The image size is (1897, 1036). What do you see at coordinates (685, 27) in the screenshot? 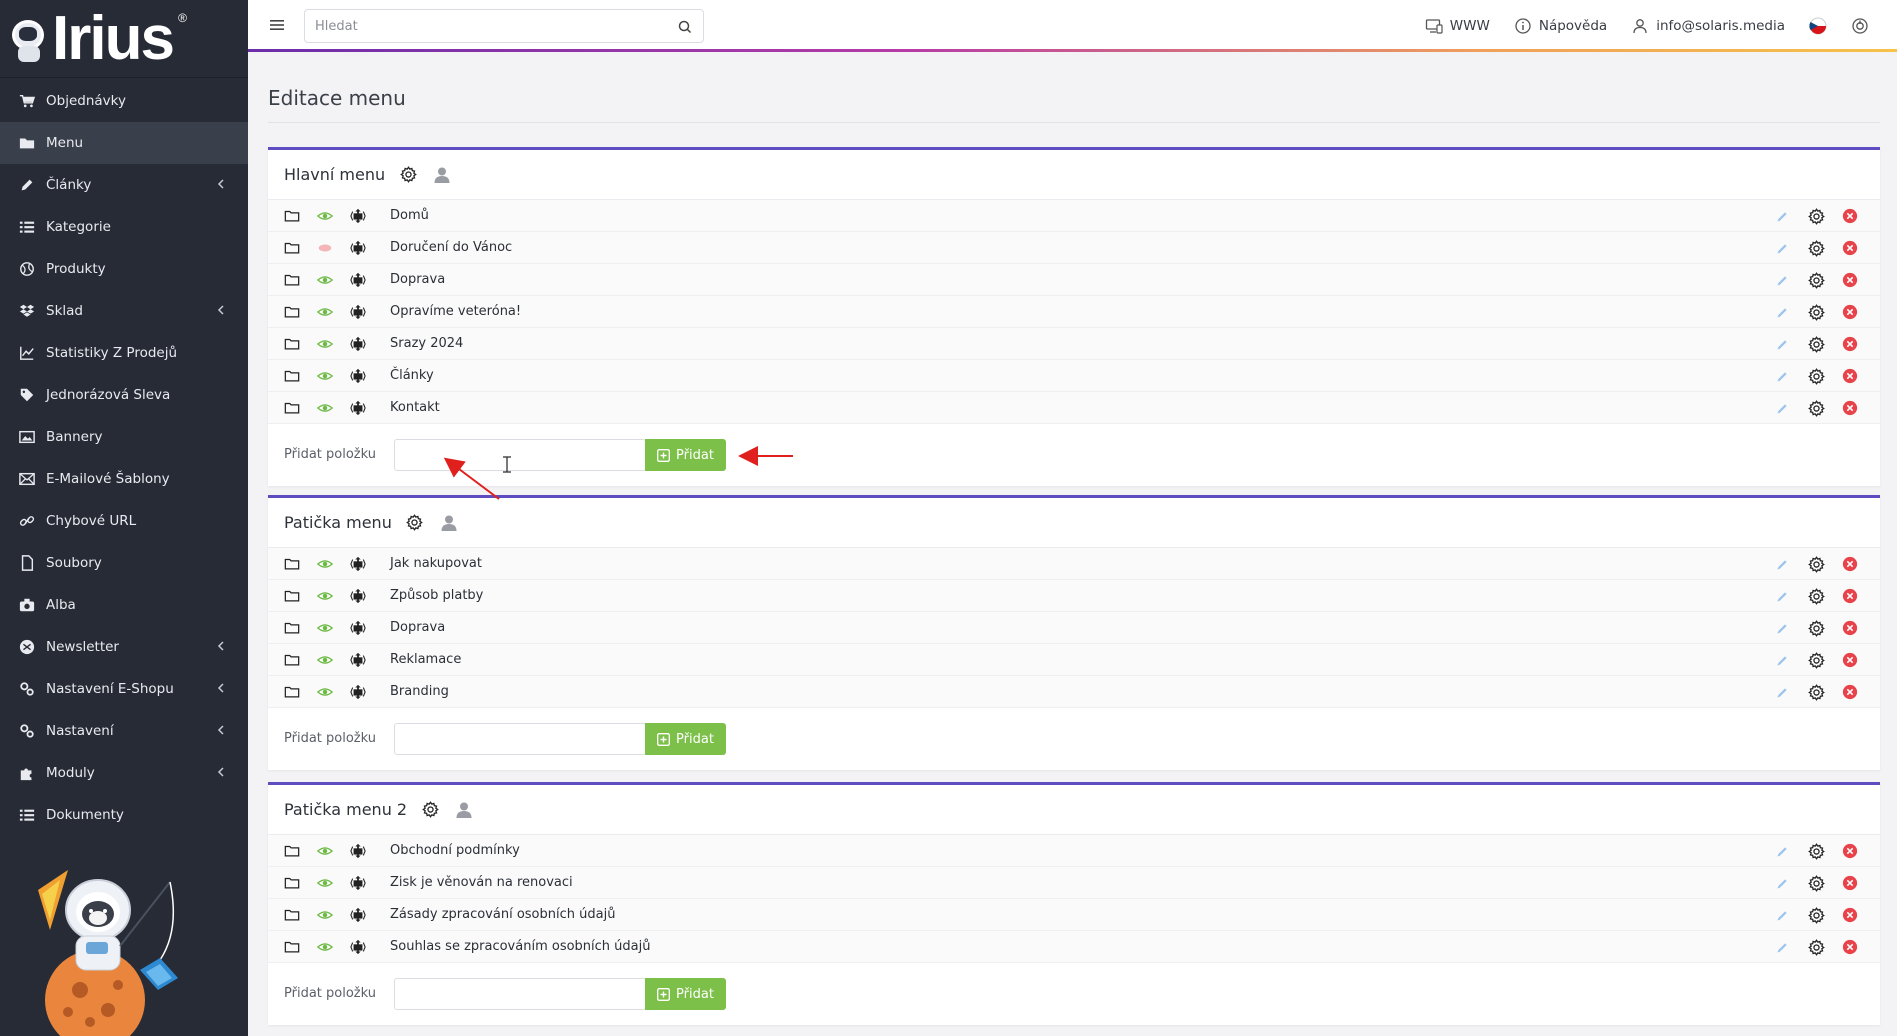
I see `search-icon` at bounding box center [685, 27].